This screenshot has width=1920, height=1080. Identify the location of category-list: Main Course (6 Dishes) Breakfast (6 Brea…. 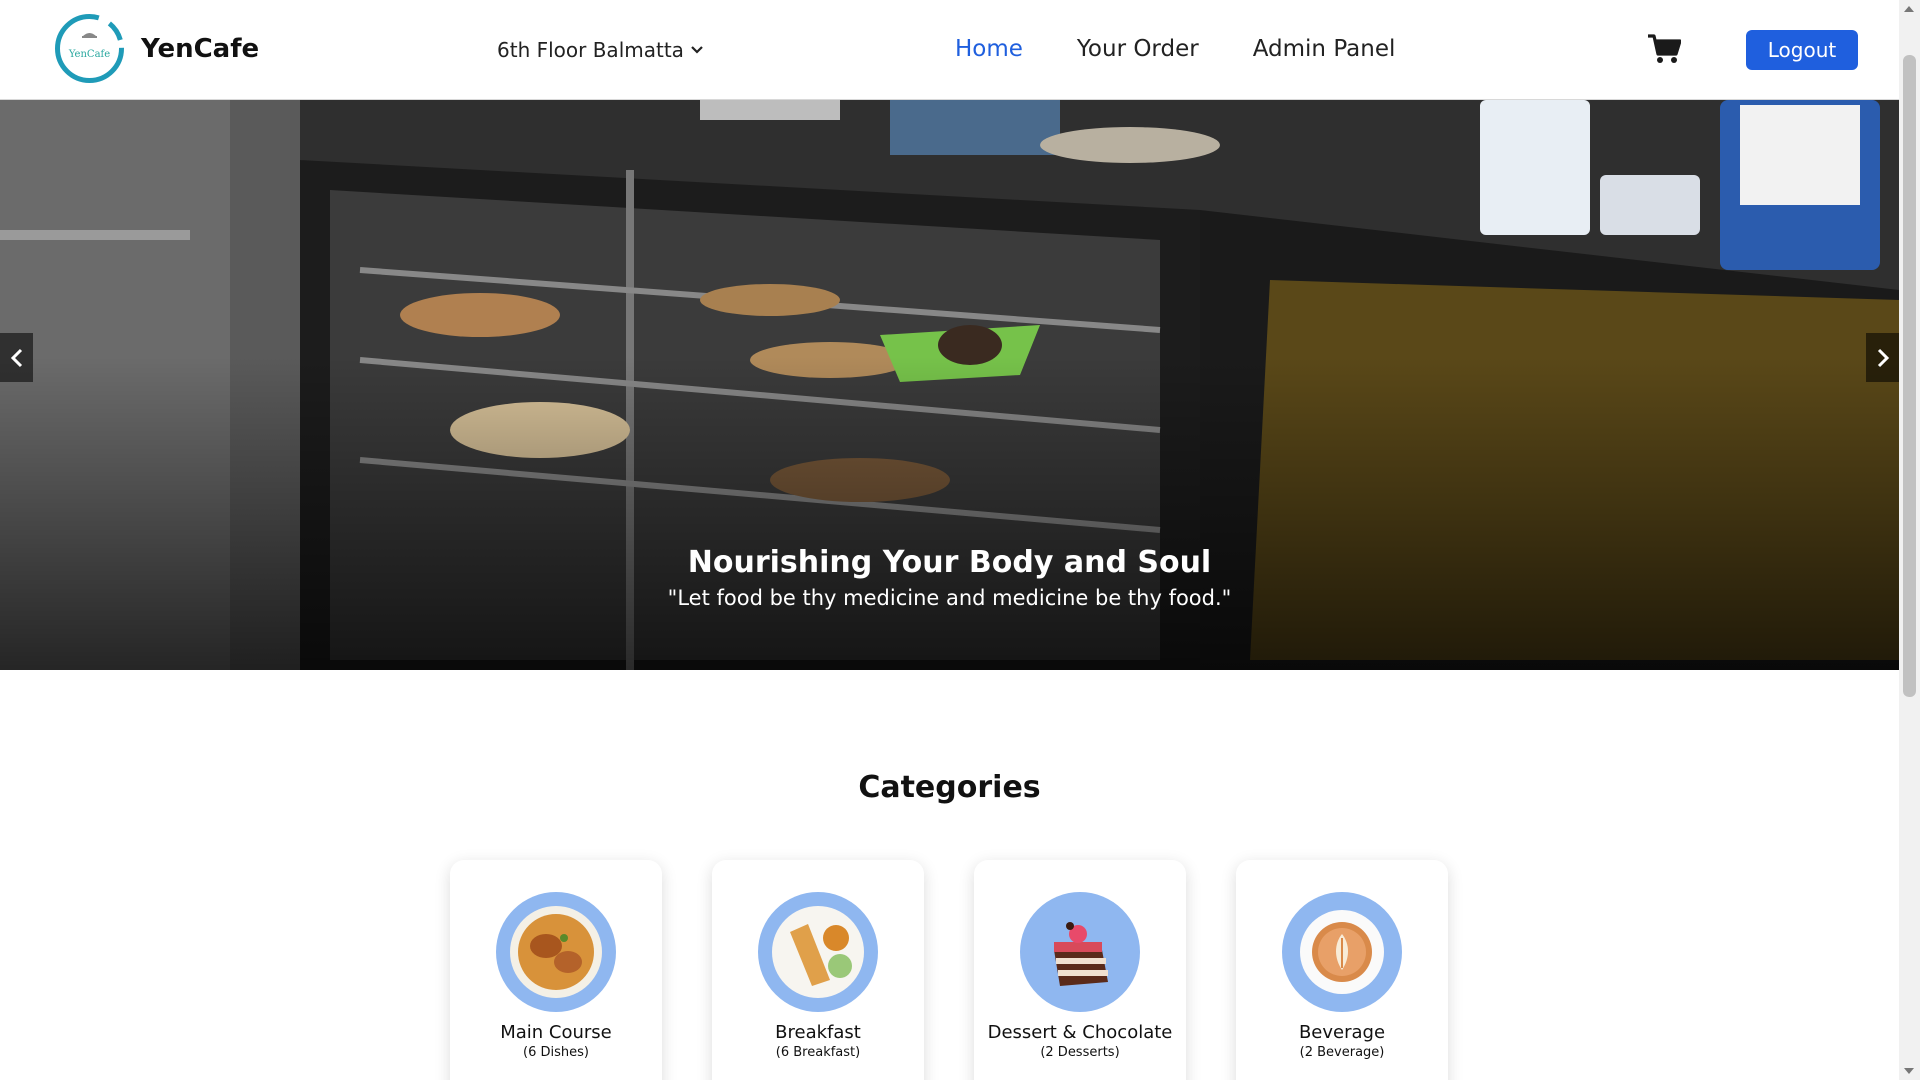
(949, 970).